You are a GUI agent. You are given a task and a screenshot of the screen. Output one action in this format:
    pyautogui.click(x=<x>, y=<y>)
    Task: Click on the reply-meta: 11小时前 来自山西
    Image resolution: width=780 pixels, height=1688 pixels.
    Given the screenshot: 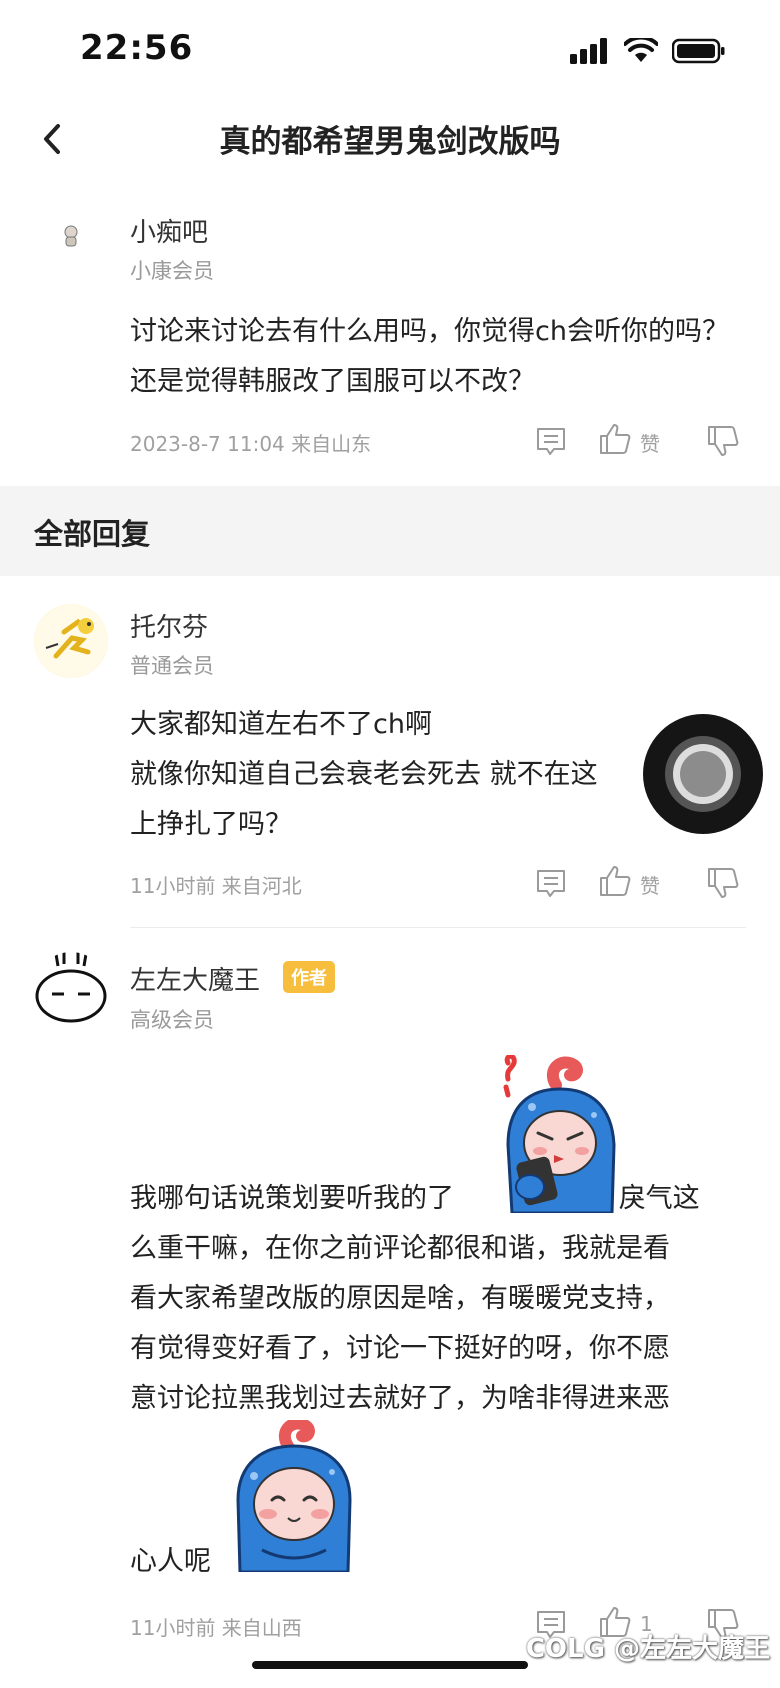 What is the action you would take?
    pyautogui.click(x=216, y=1628)
    